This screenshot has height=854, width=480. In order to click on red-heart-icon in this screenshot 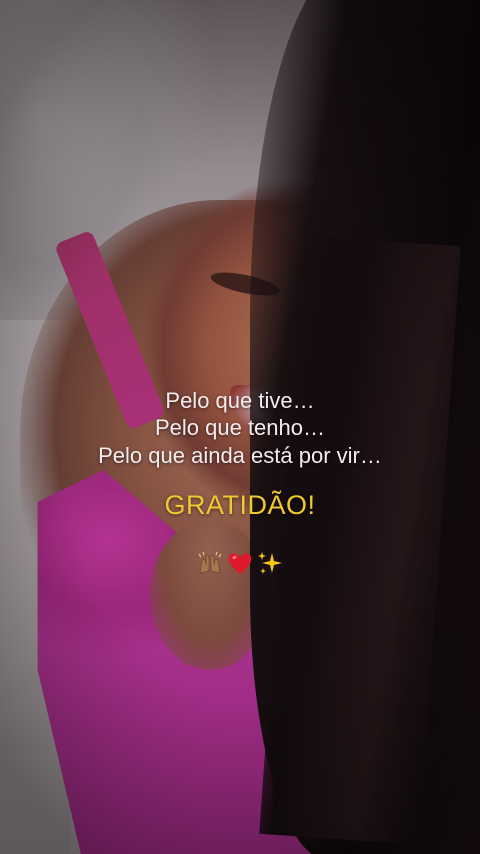, I will do `click(240, 563)`.